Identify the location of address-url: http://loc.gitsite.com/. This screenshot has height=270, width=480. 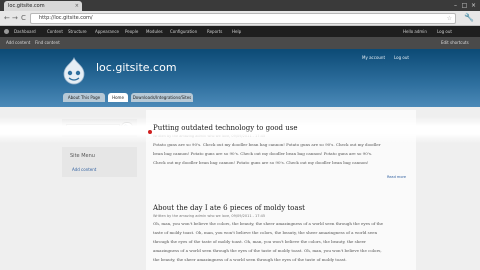
(66, 18).